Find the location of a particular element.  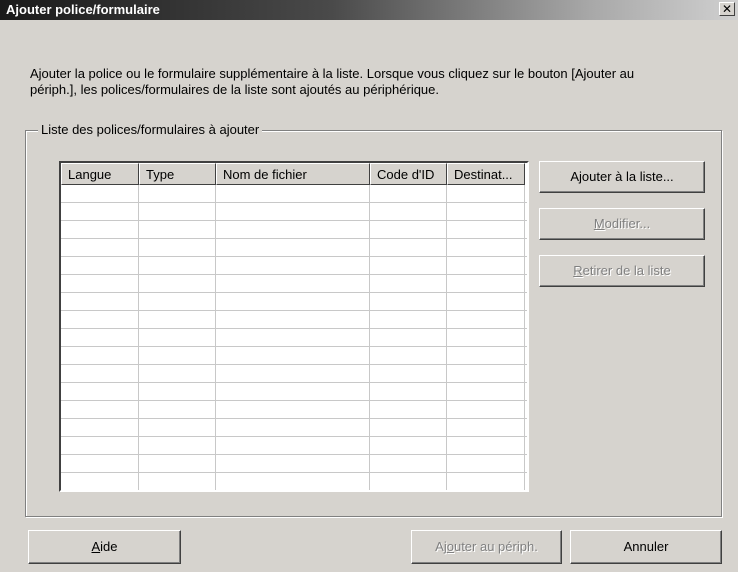

cancel-label: Annuler is located at coordinates (646, 546).